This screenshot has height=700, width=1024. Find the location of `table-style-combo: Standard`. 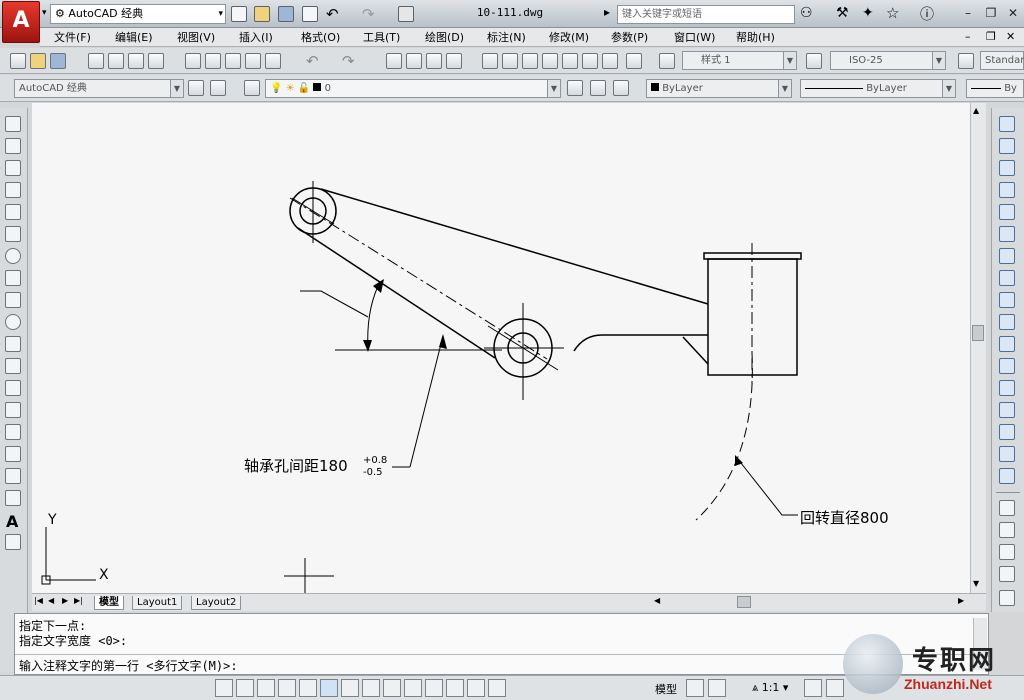

table-style-combo: Standard is located at coordinates (1002, 60).